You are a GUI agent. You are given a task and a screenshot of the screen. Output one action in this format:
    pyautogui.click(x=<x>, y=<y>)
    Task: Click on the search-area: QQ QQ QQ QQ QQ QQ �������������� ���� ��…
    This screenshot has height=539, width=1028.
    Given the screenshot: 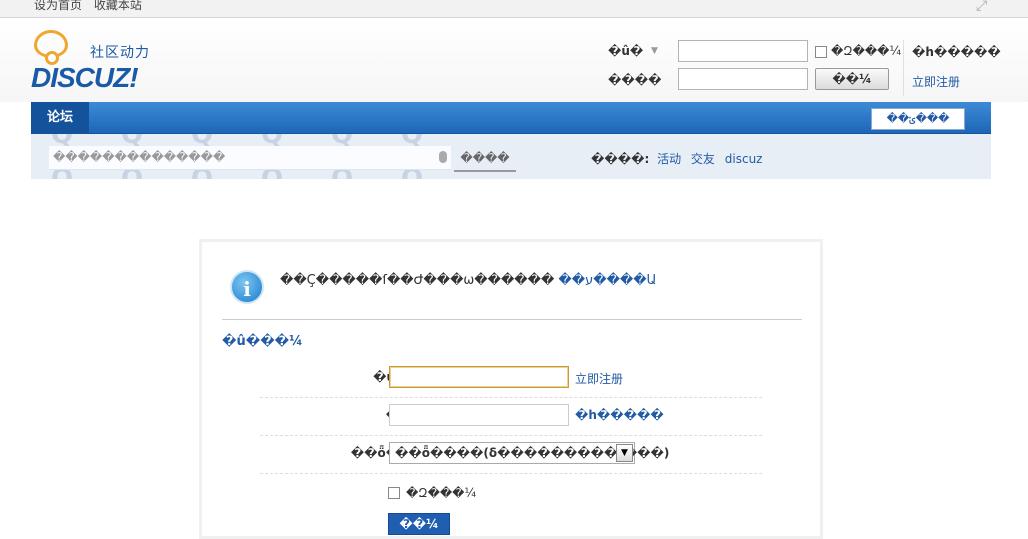 What is the action you would take?
    pyautogui.click(x=511, y=156)
    